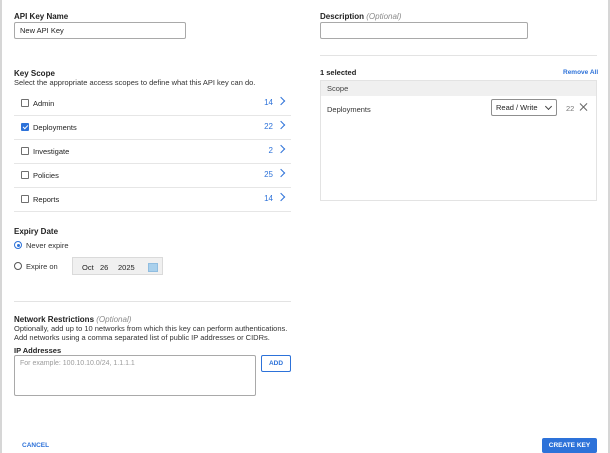 The height and width of the screenshot is (453, 610). Describe the element at coordinates (424, 30) in the screenshot. I see `description-input` at that location.